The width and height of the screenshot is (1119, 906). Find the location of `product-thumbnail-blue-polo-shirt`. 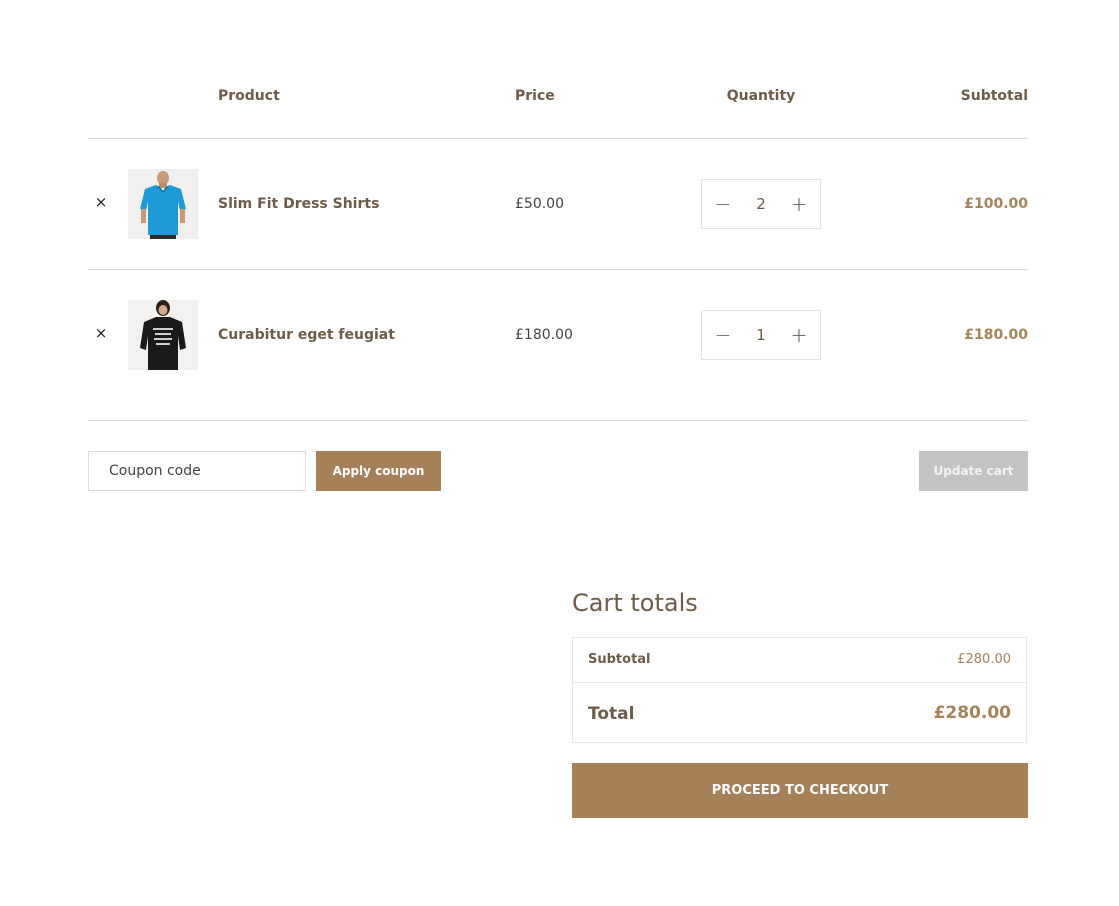

product-thumbnail-blue-polo-shirt is located at coordinates (163, 204).